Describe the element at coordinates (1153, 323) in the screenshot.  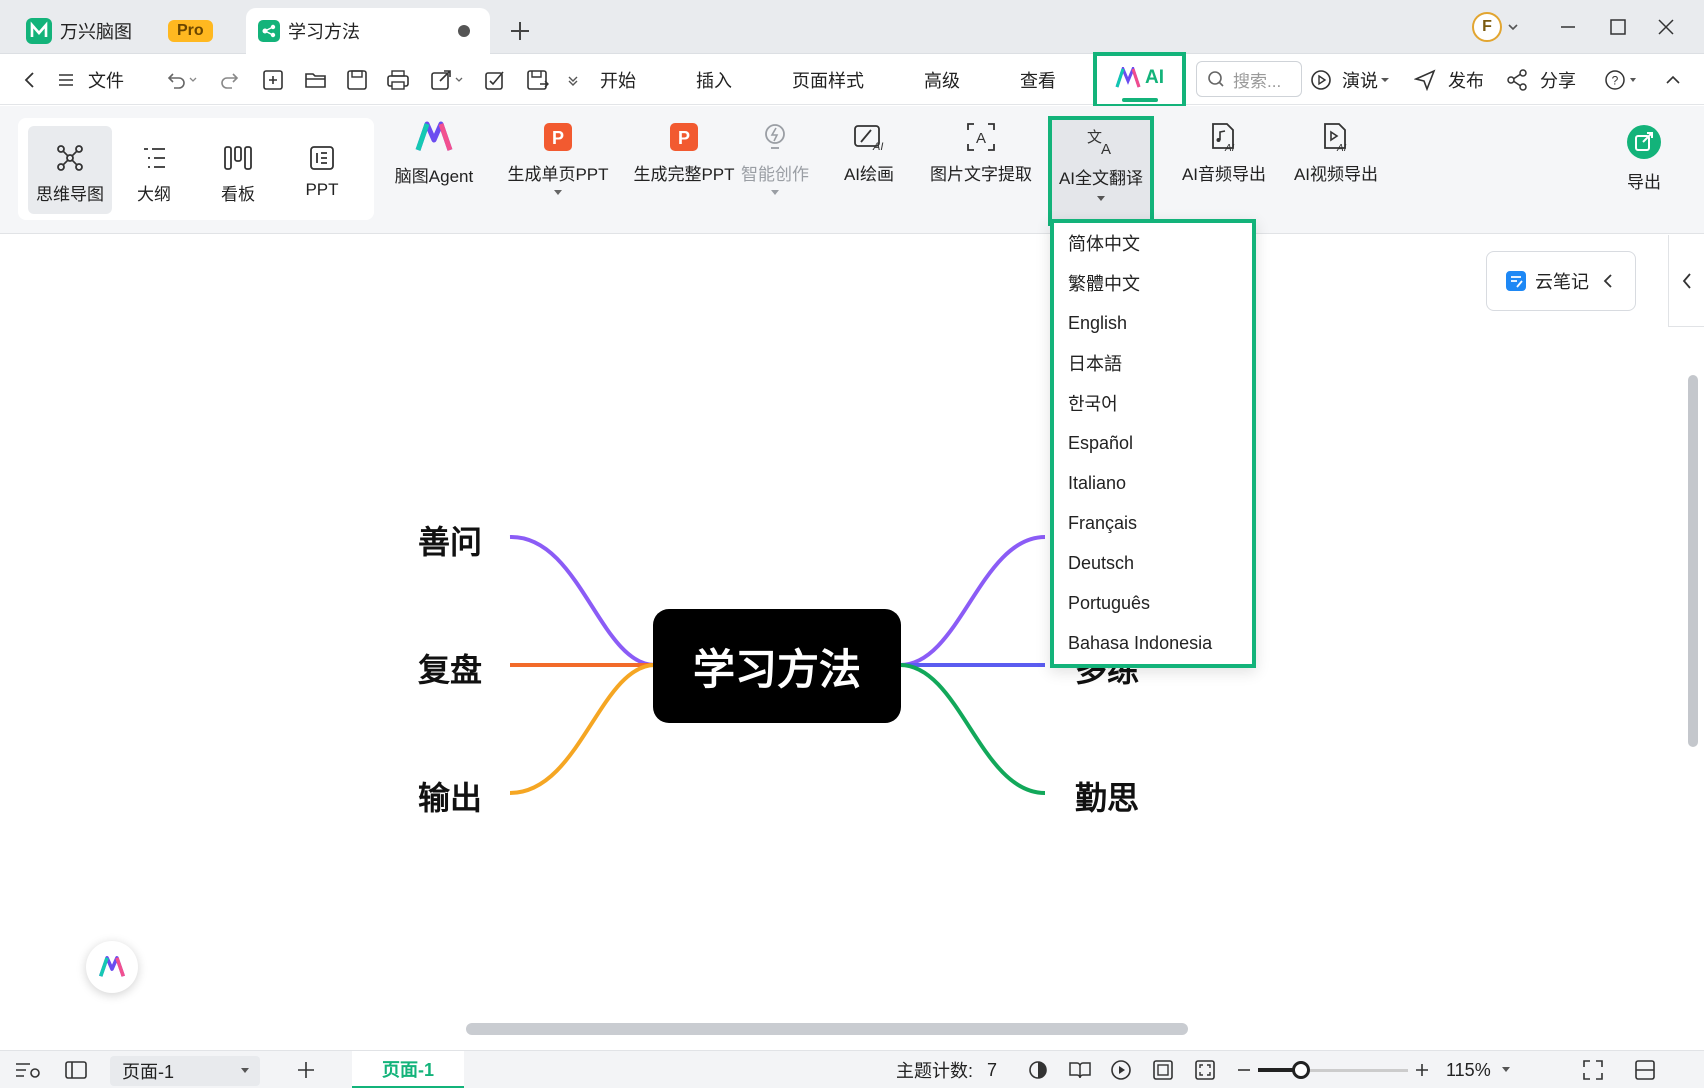
I see `language-option: English` at that location.